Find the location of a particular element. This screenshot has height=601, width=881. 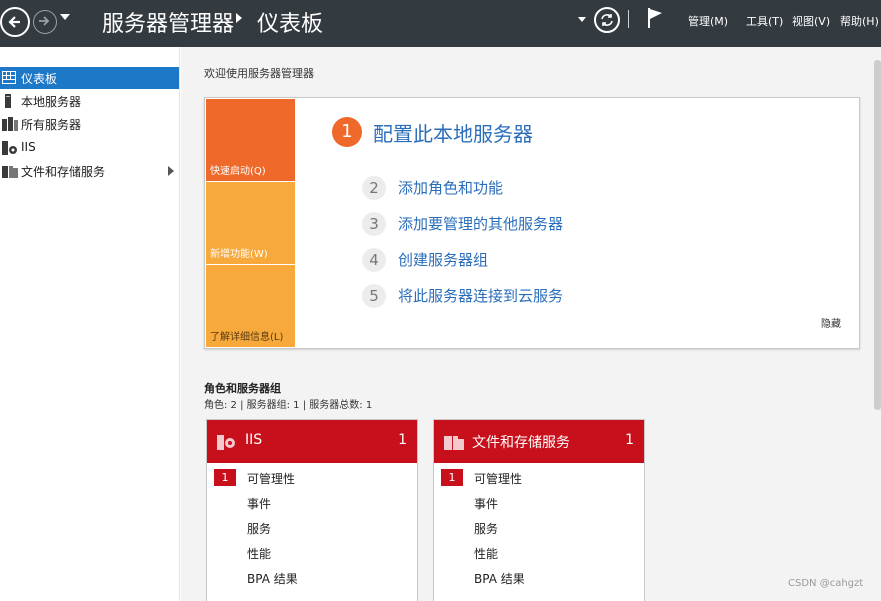

back-button is located at coordinates (15, 22).